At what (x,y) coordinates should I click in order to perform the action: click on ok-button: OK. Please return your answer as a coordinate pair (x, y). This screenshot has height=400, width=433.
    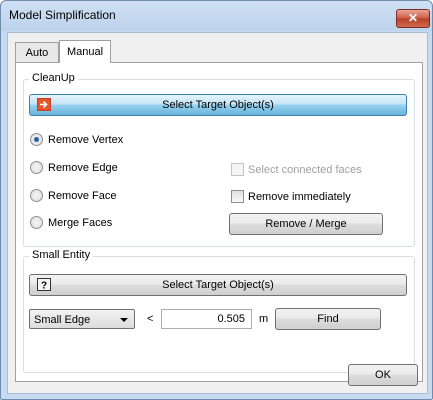
    Looking at the image, I should click on (383, 375).